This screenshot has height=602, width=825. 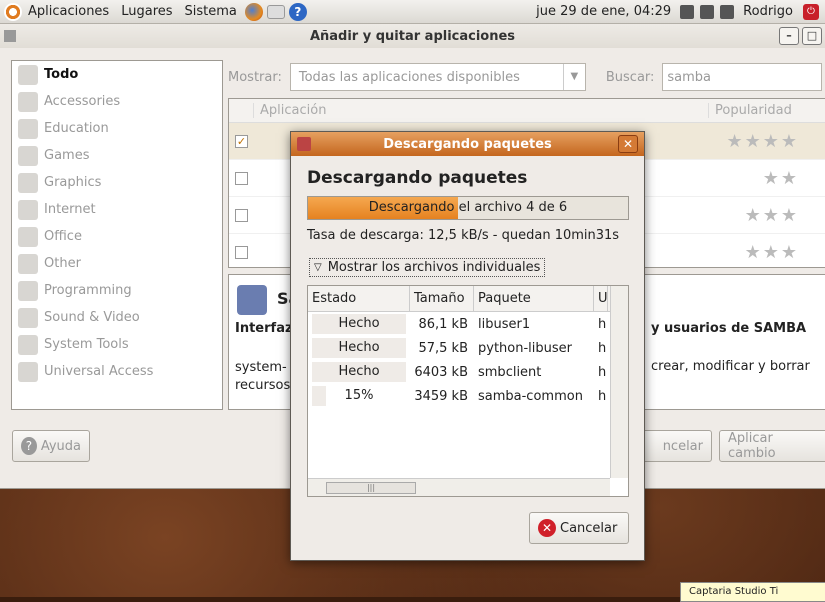 What do you see at coordinates (371, 488) in the screenshot?
I see `scrollbar-thumb: |||` at bounding box center [371, 488].